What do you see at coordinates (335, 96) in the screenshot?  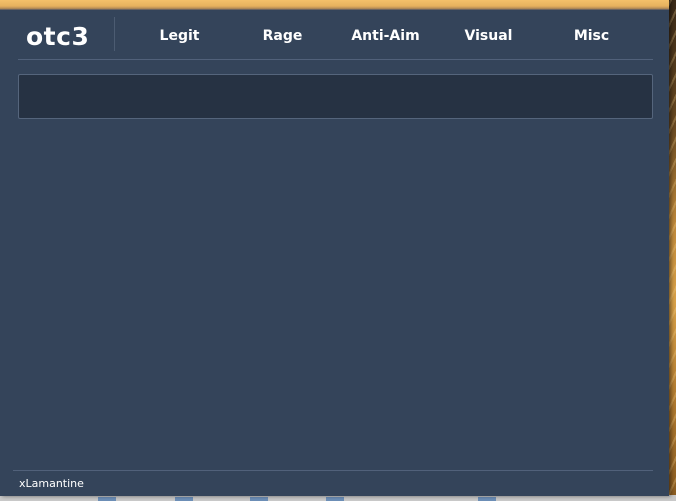 I see `content-panel` at bounding box center [335, 96].